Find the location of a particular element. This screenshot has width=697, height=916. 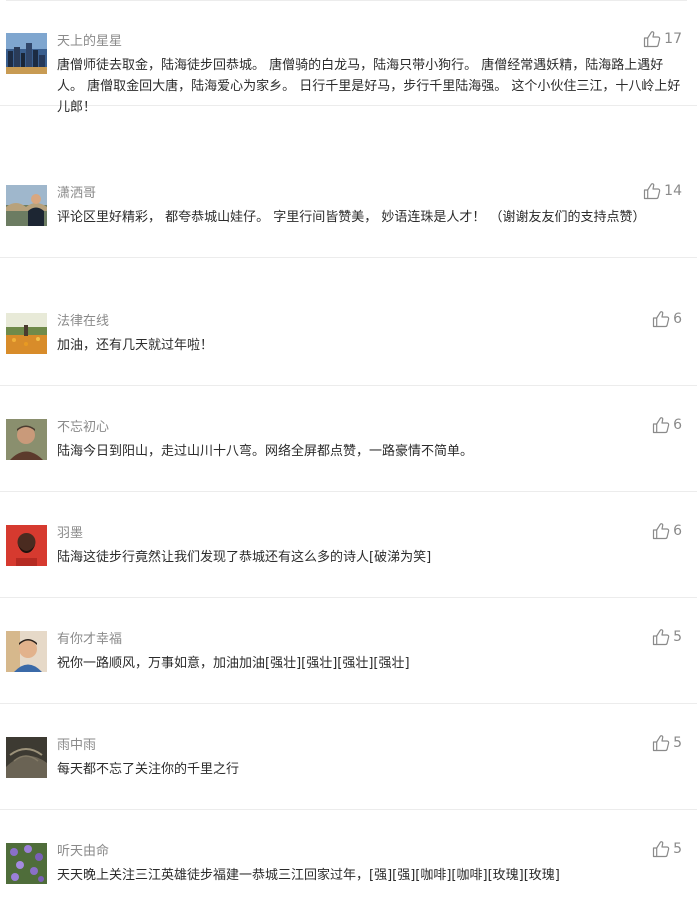

comment-item: 不忘初心 陆海今日到阳山，走过山川十八弯。网络全屏都点赞，一路豪情不简单。 6 is located at coordinates (348, 439).